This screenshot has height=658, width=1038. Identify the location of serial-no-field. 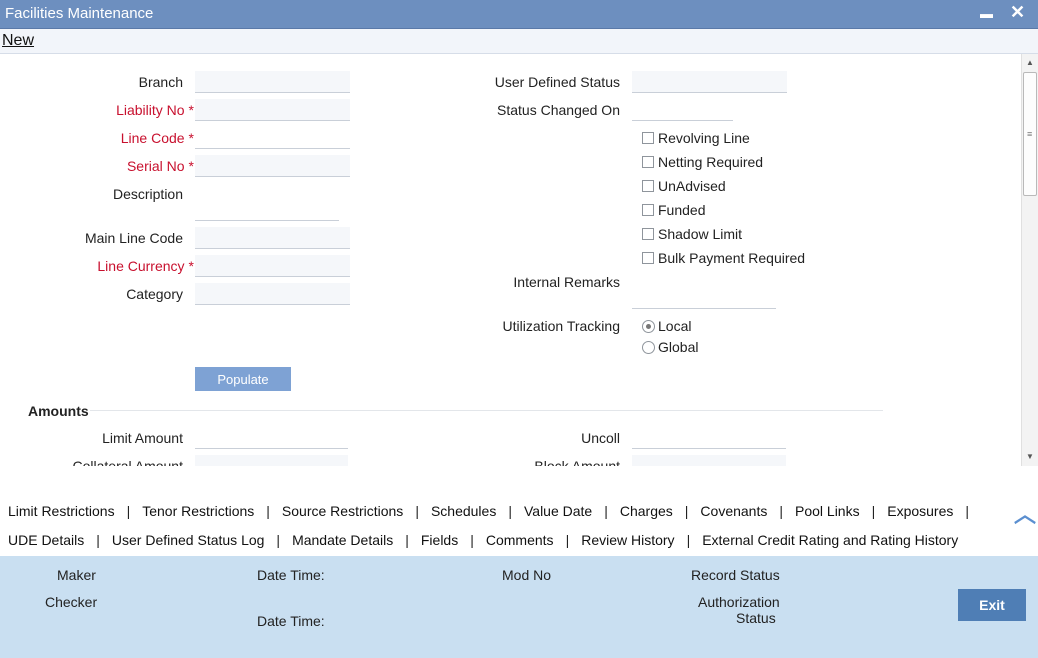
(272, 166).